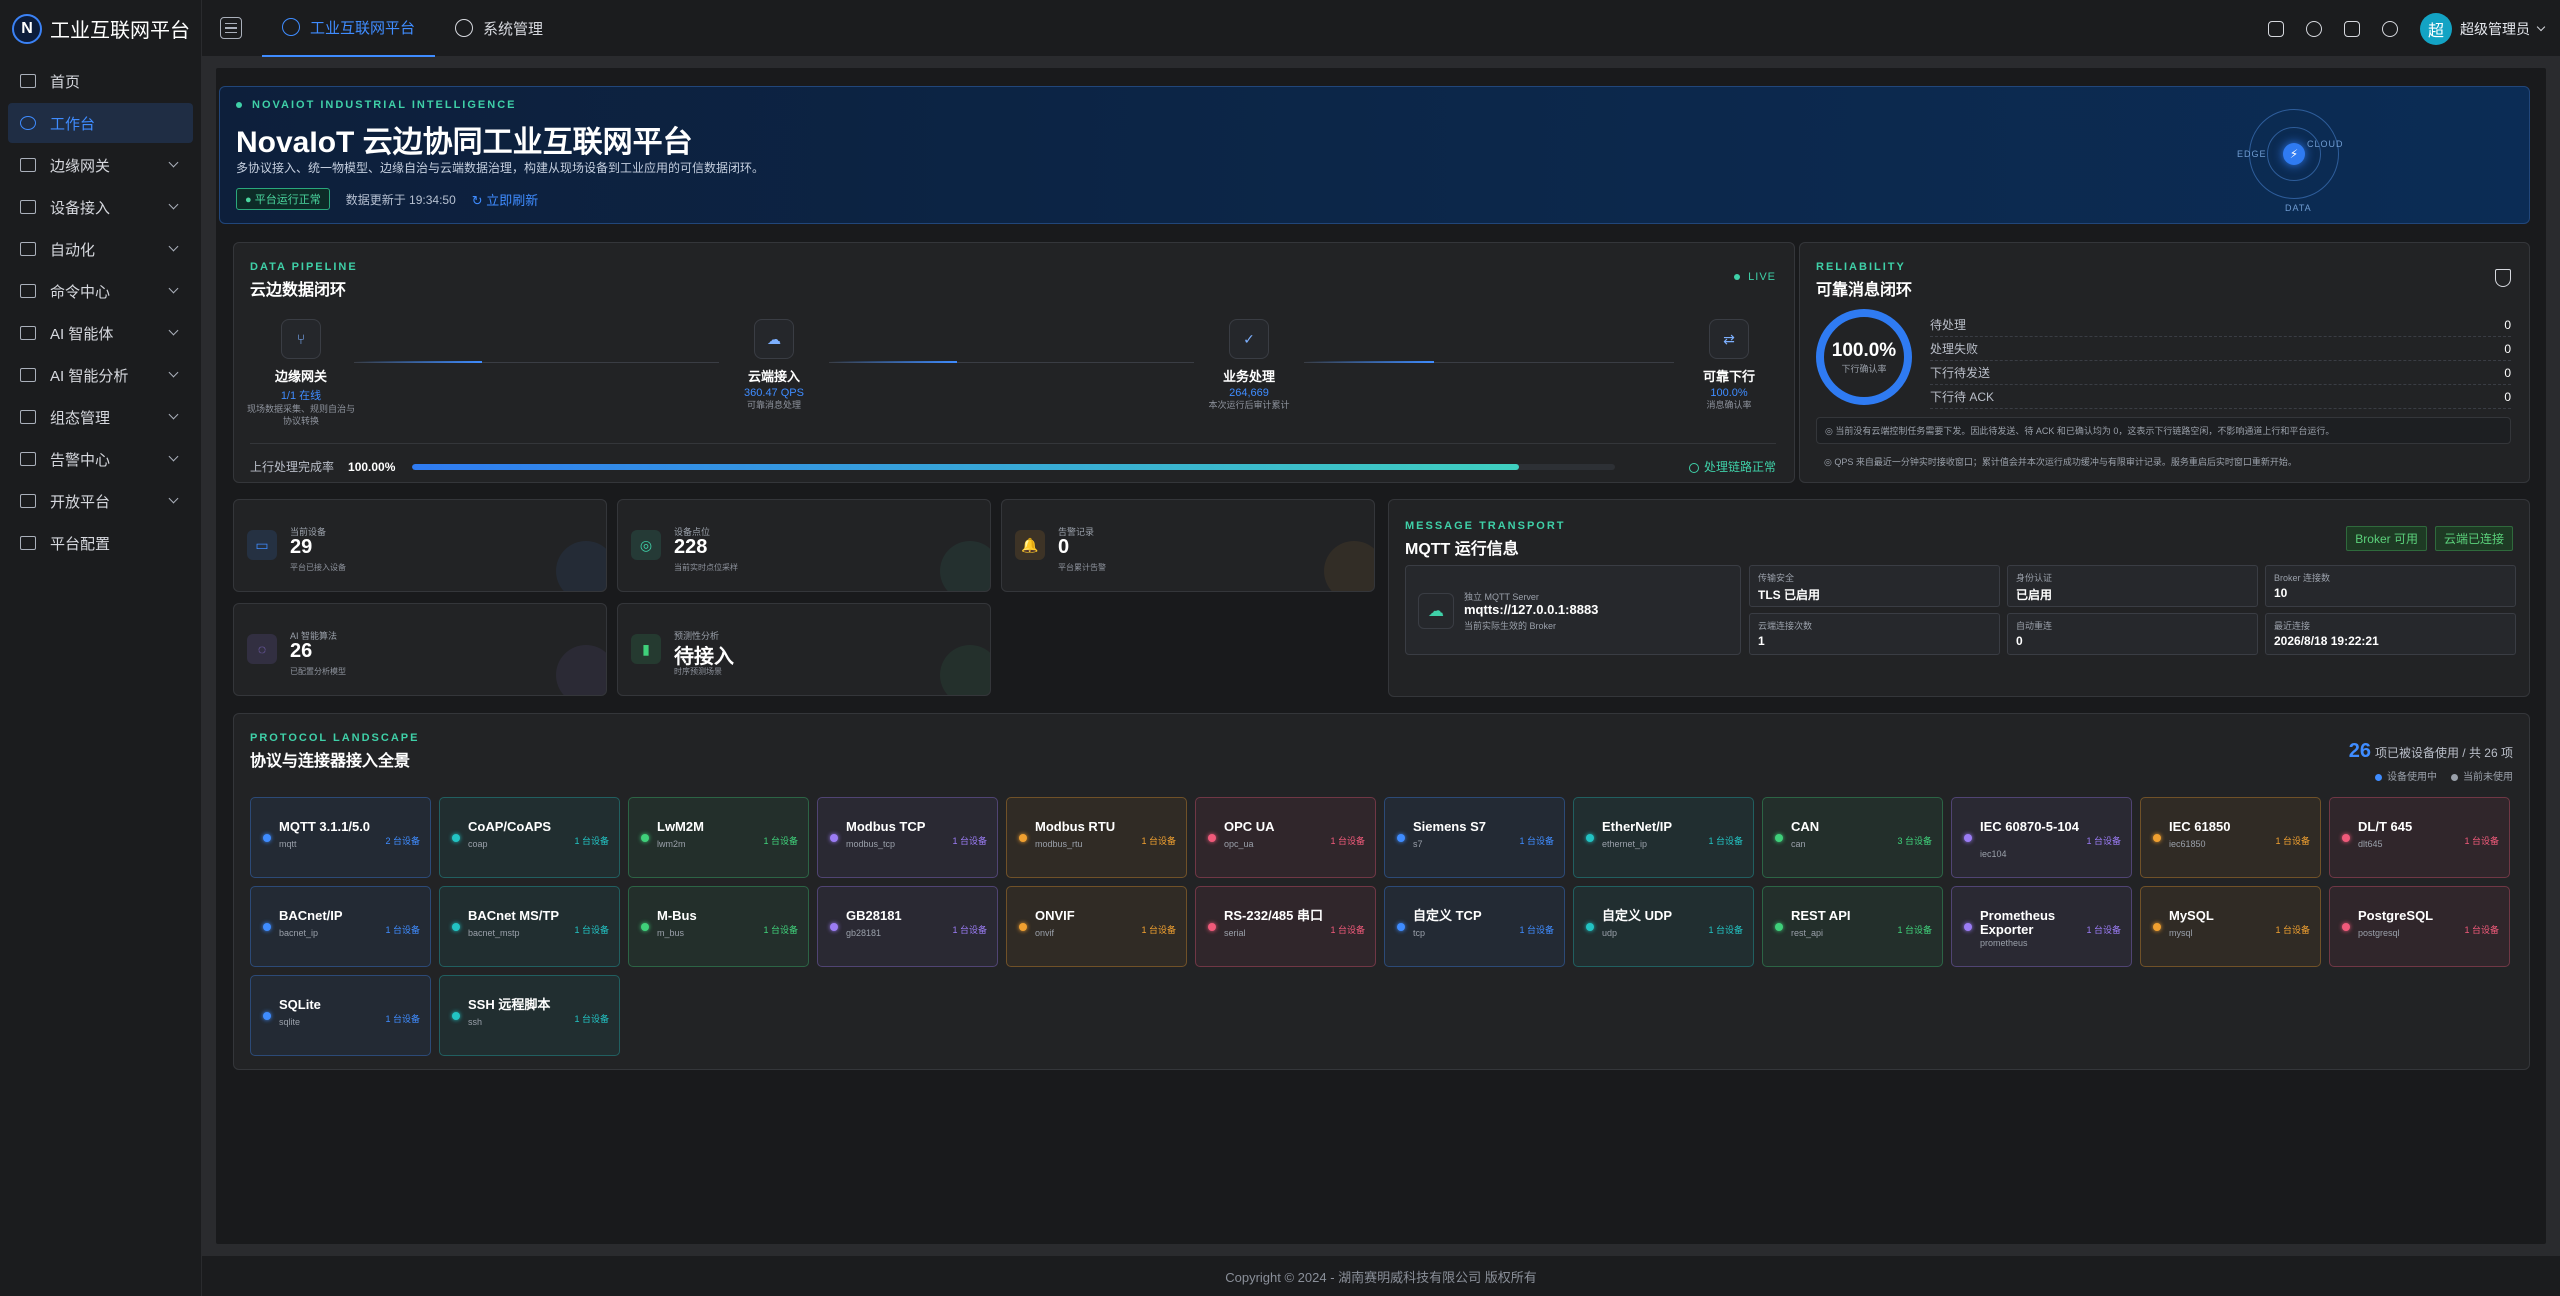 The image size is (2560, 1296). Describe the element at coordinates (1864, 357) in the screenshot. I see `ack-rate-ring: 100.0% 下行确认率` at that location.